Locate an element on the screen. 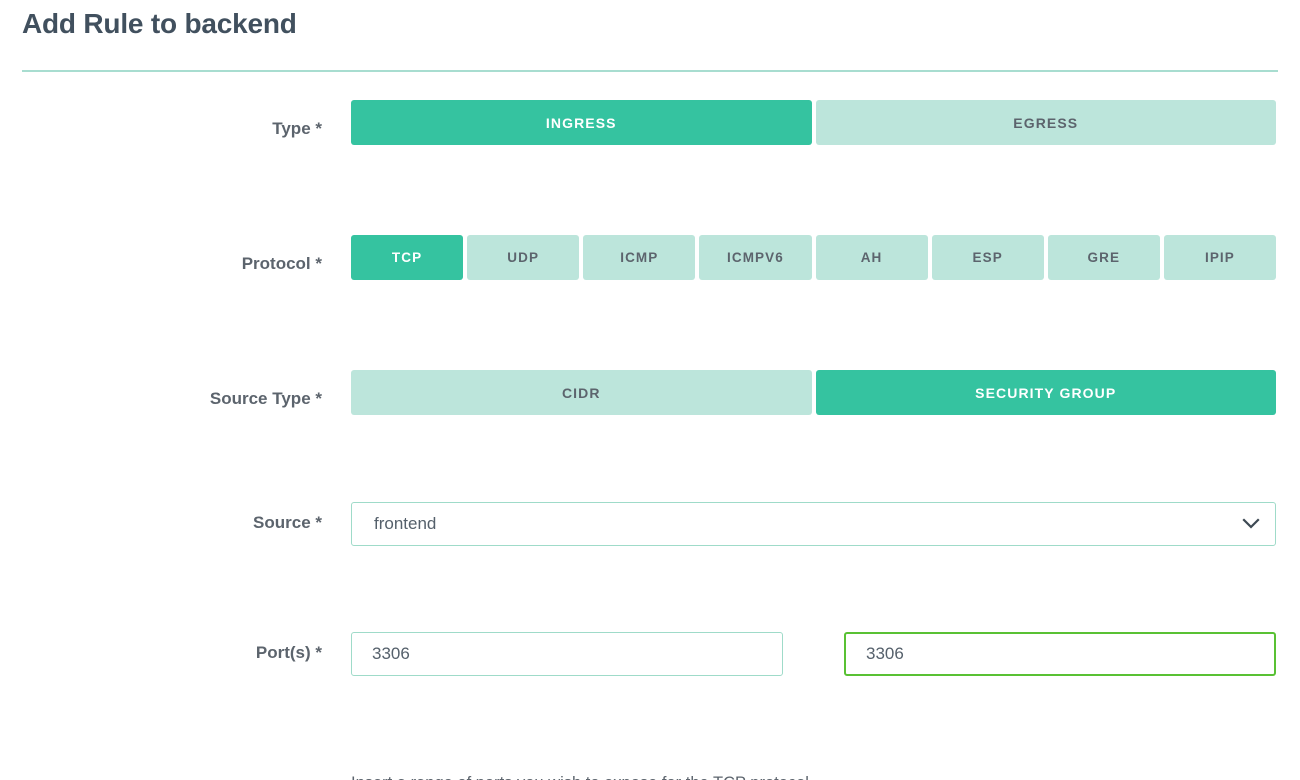  type-option-ingress: INGRESS is located at coordinates (581, 122).